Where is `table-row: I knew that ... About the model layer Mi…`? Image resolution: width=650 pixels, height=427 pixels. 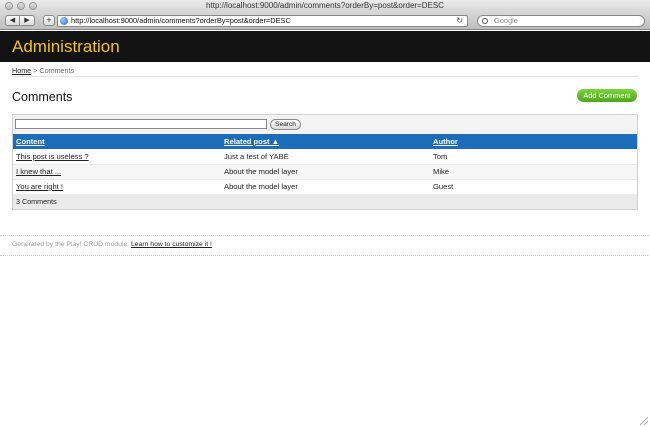 table-row: I knew that ... About the model layer Mi… is located at coordinates (325, 172).